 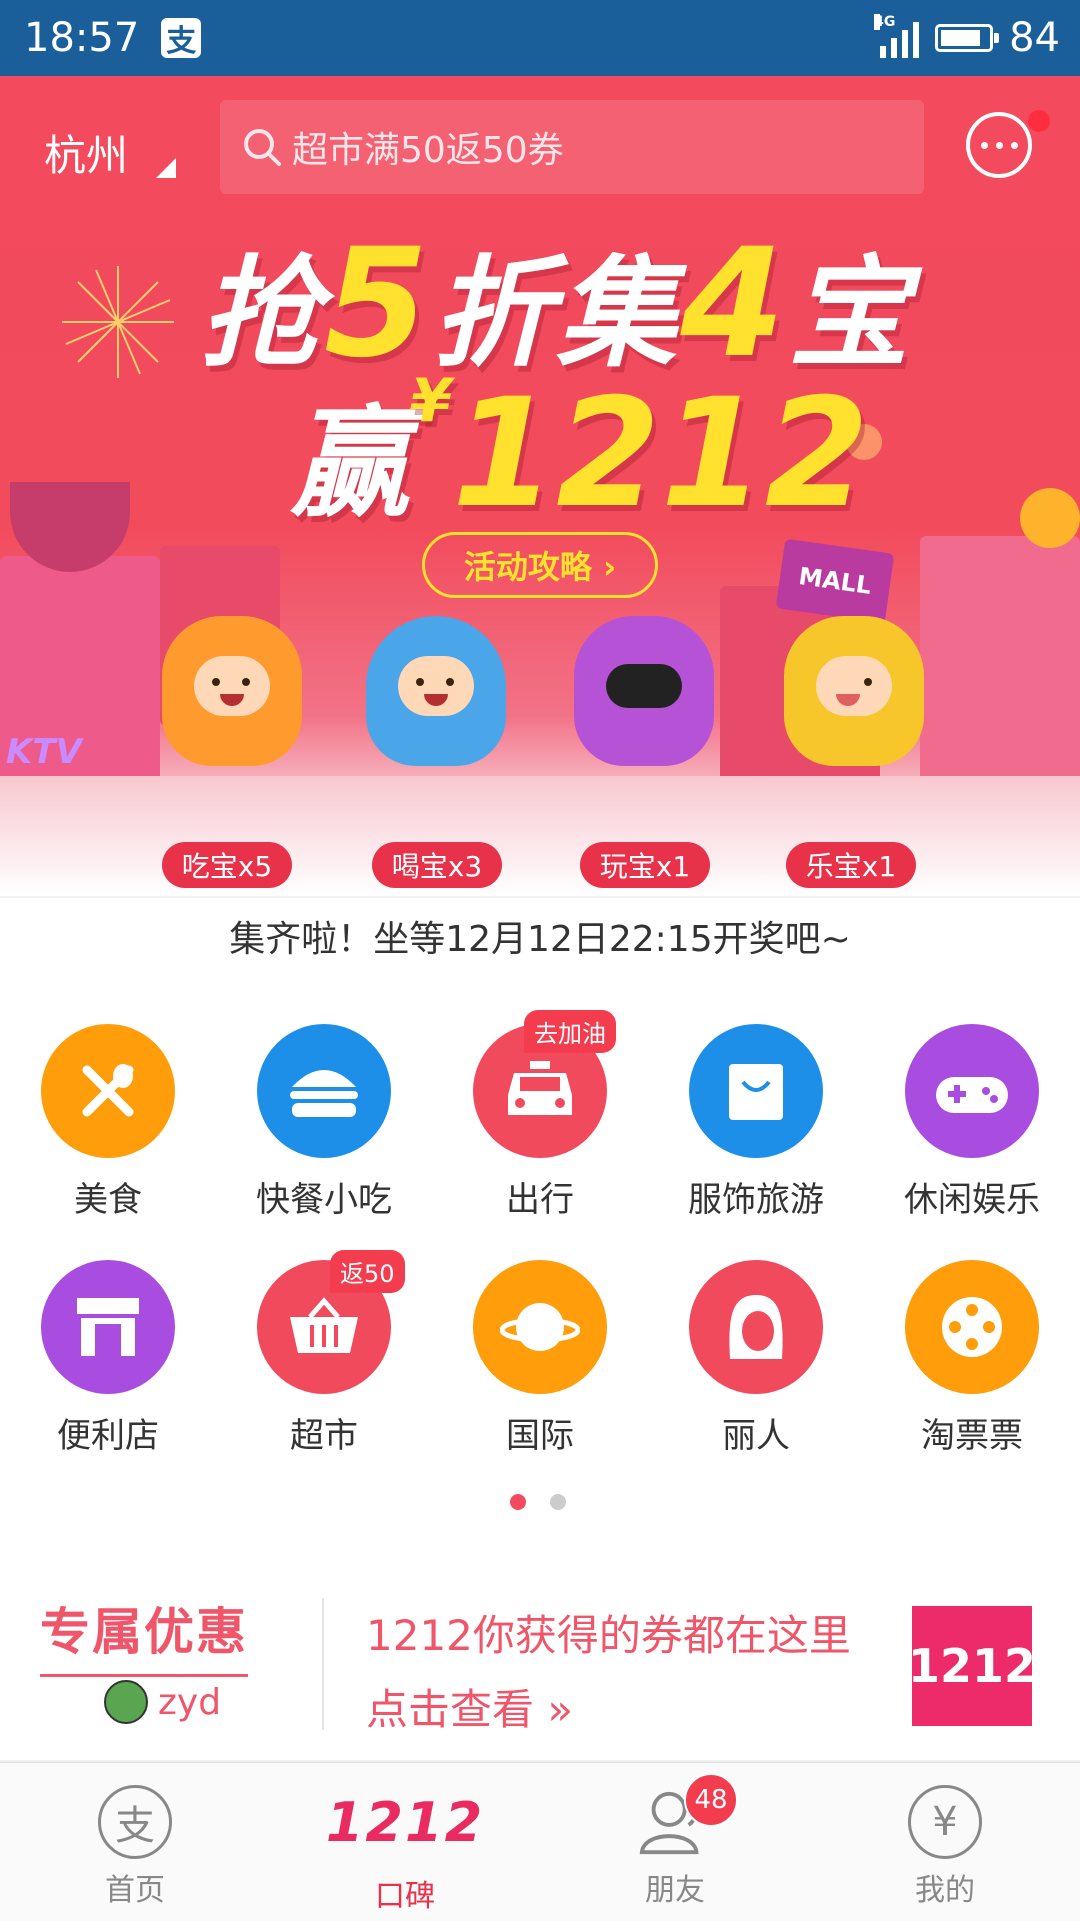 What do you see at coordinates (118, 322) in the screenshot?
I see `firework-icon` at bounding box center [118, 322].